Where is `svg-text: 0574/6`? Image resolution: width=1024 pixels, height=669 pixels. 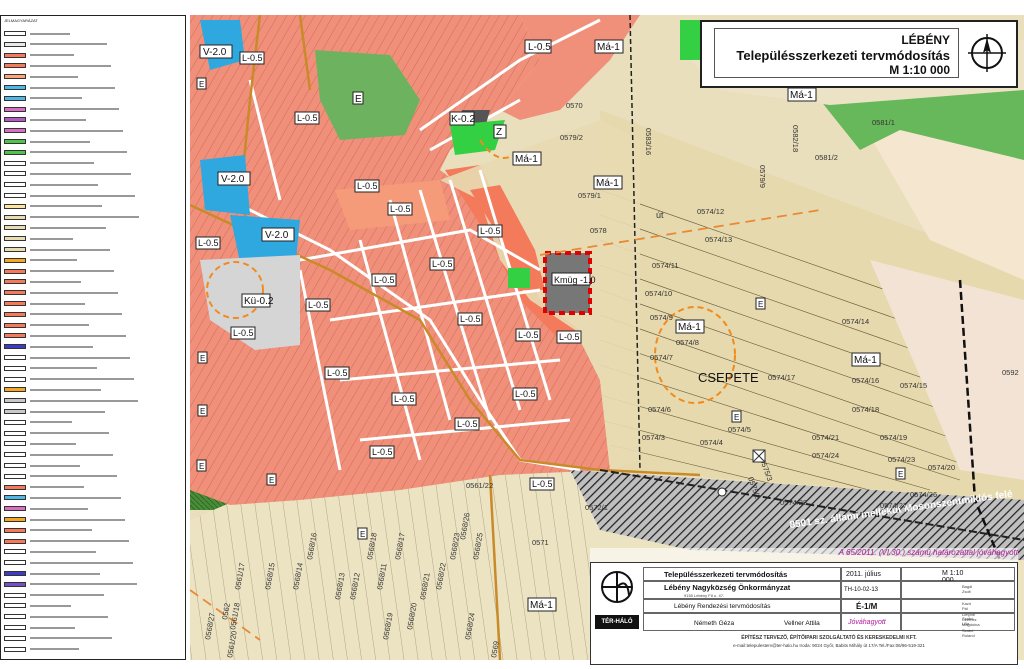 svg-text: 0574/6 is located at coordinates (659, 409).